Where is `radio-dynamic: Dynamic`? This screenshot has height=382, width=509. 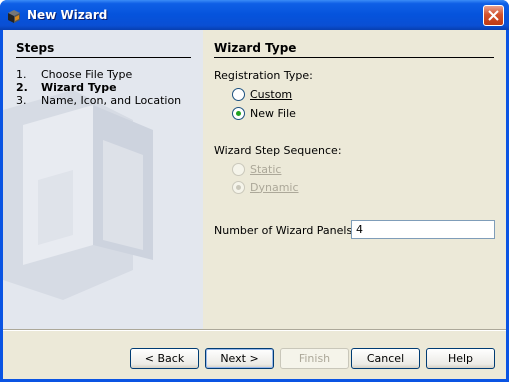
radio-dynamic: Dynamic is located at coordinates (265, 187).